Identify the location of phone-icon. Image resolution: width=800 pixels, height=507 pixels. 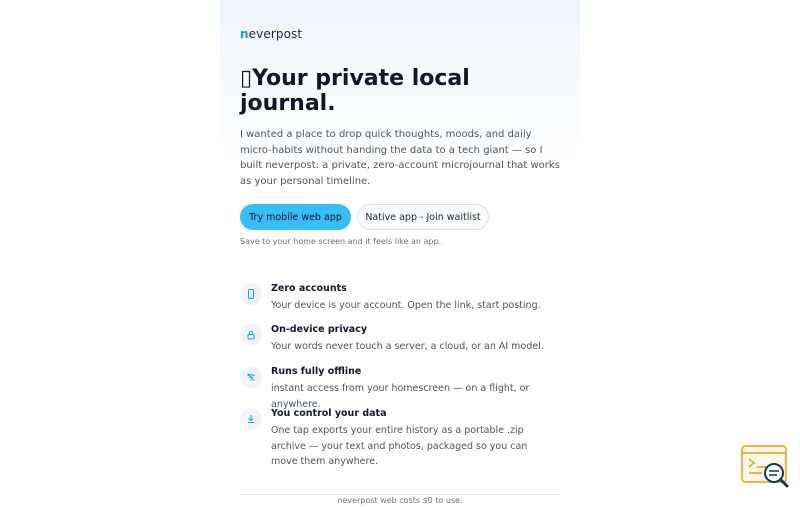
(251, 294).